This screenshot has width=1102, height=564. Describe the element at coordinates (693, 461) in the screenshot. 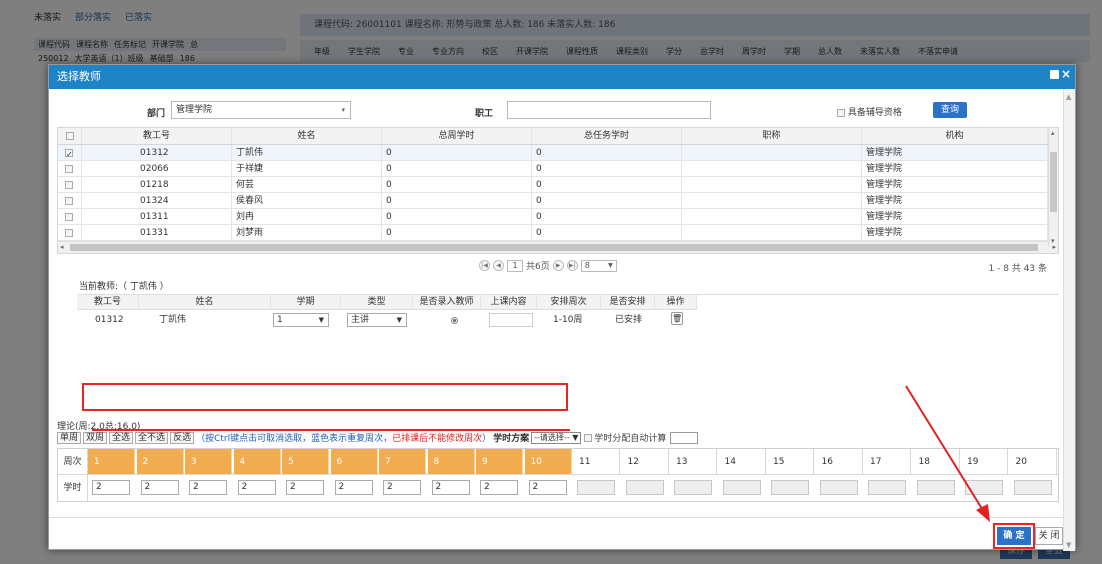

I see `week-cell: 13` at that location.